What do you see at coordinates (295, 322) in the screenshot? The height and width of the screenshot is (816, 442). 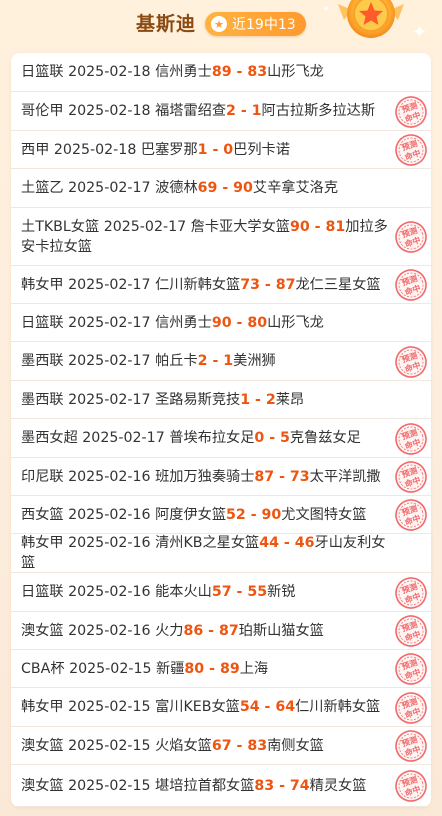 I see `away-team: 山形飞龙` at bounding box center [295, 322].